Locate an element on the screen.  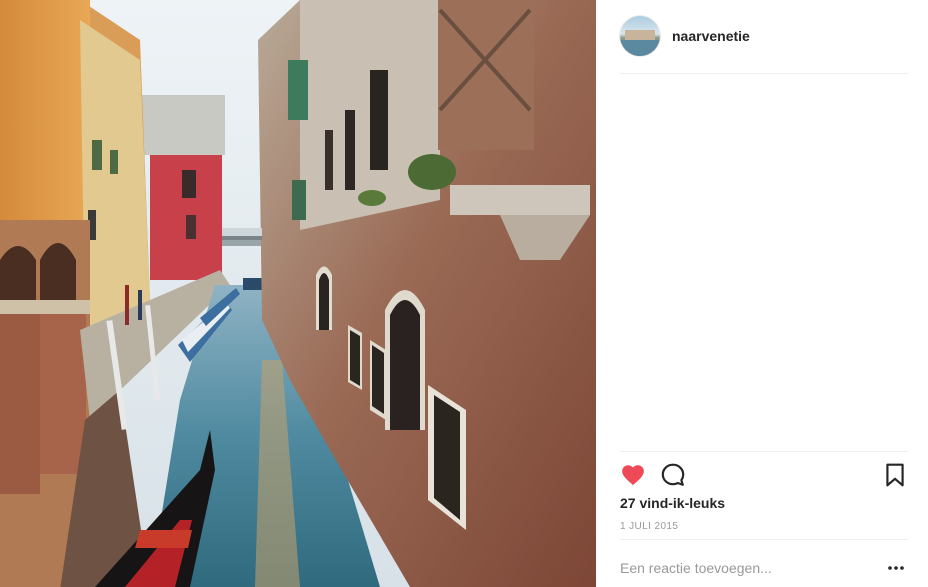
comments-divider is located at coordinates (764, 451).